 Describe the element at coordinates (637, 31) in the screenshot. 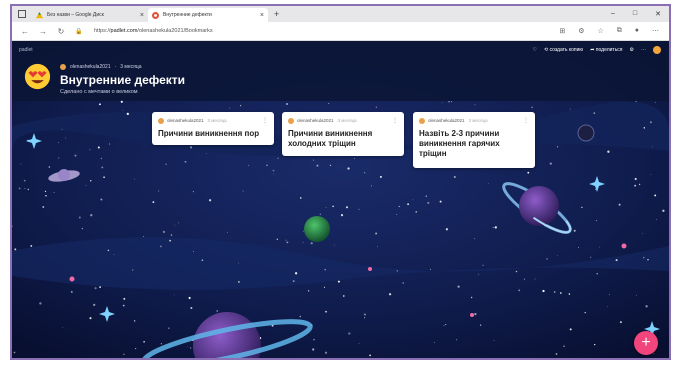

I see `profile-icon: ●` at that location.